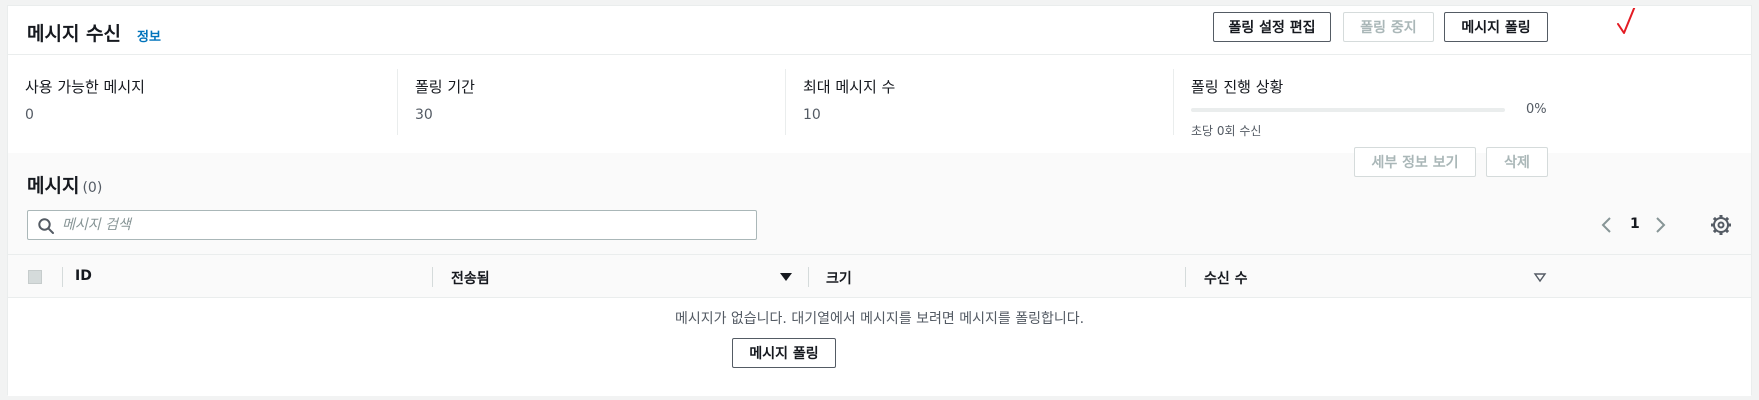  I want to click on stat-value: 0, so click(29, 115).